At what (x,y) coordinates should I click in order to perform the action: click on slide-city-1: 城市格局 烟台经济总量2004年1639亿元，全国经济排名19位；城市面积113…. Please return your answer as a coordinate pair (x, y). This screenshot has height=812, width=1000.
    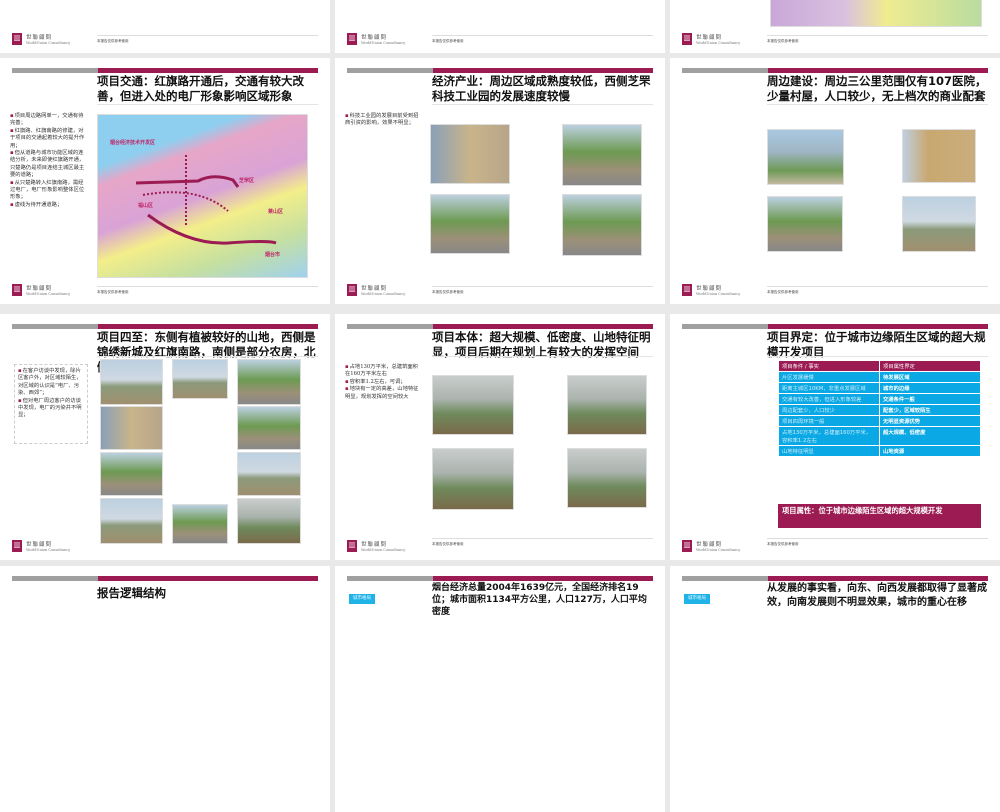
    Looking at the image, I should click on (500, 689).